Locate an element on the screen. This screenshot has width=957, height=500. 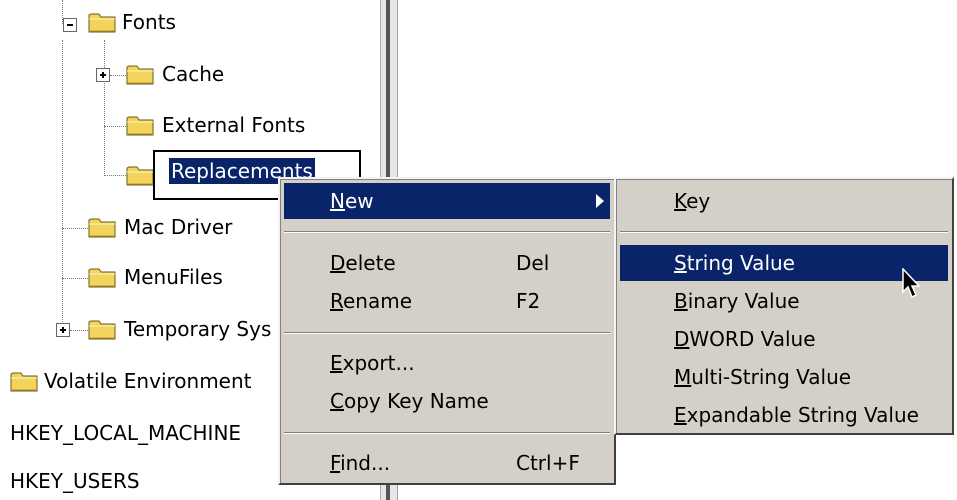
tree-item-cache: Cache is located at coordinates (193, 74).